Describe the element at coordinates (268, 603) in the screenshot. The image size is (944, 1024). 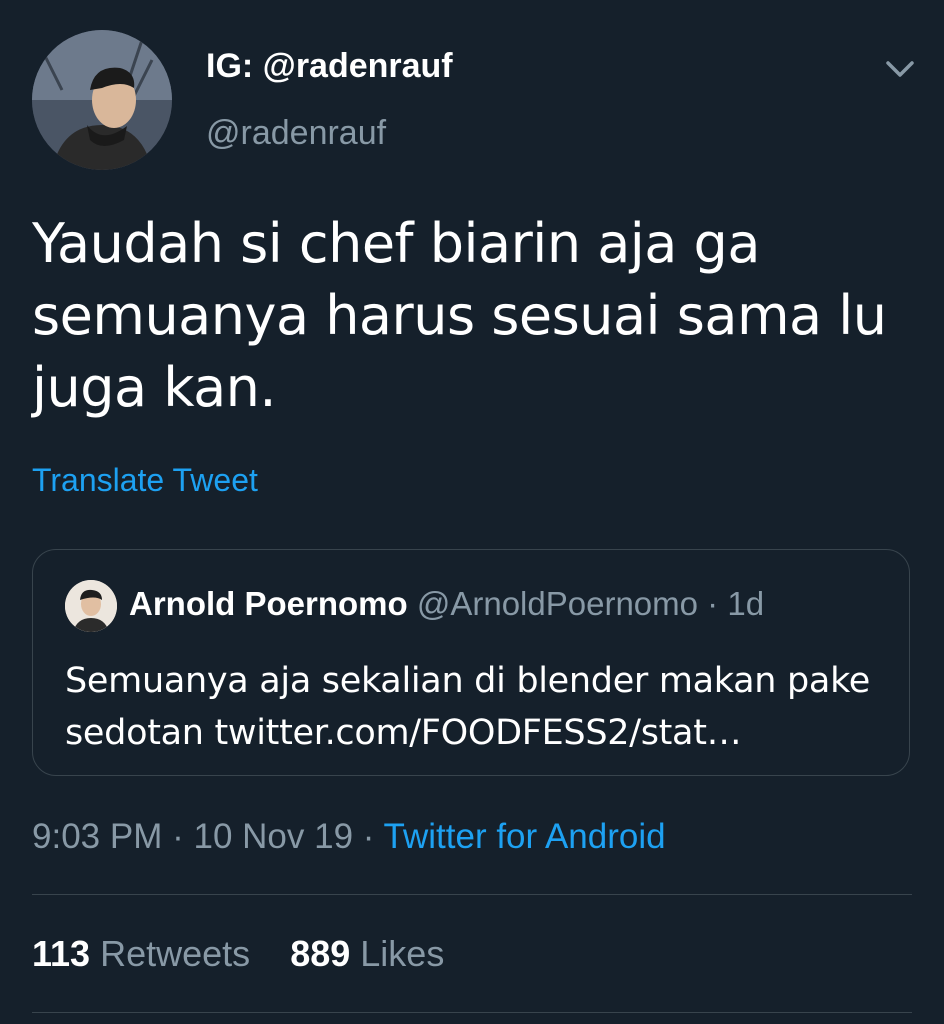
I see `quoted-display-name: Arnold Poernomo` at that location.